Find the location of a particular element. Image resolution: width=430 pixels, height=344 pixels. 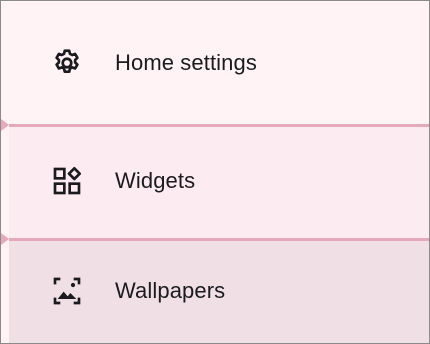

menu-item-label: Home settings is located at coordinates (186, 62).